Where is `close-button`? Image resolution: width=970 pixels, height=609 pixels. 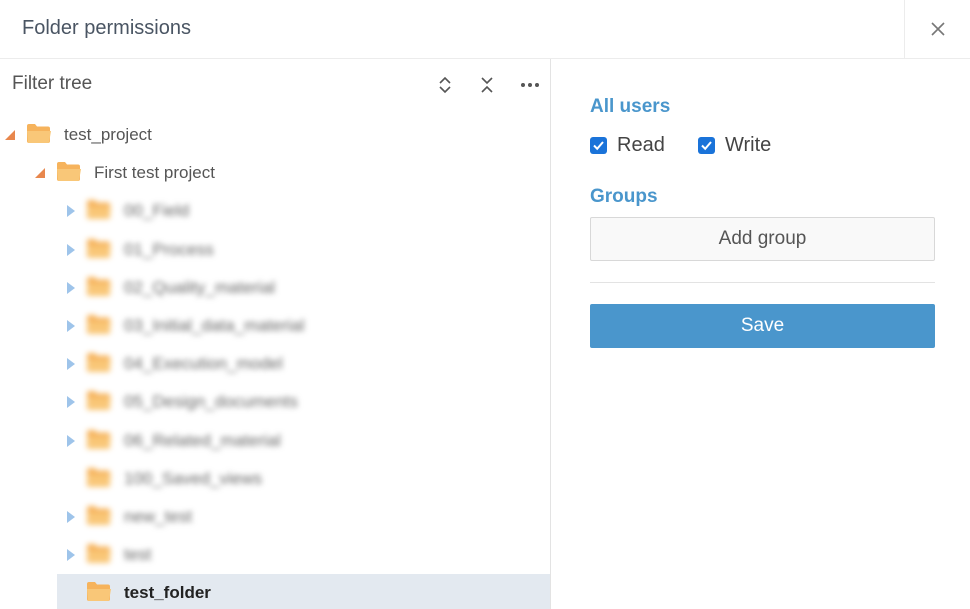
close-button is located at coordinates (937, 29).